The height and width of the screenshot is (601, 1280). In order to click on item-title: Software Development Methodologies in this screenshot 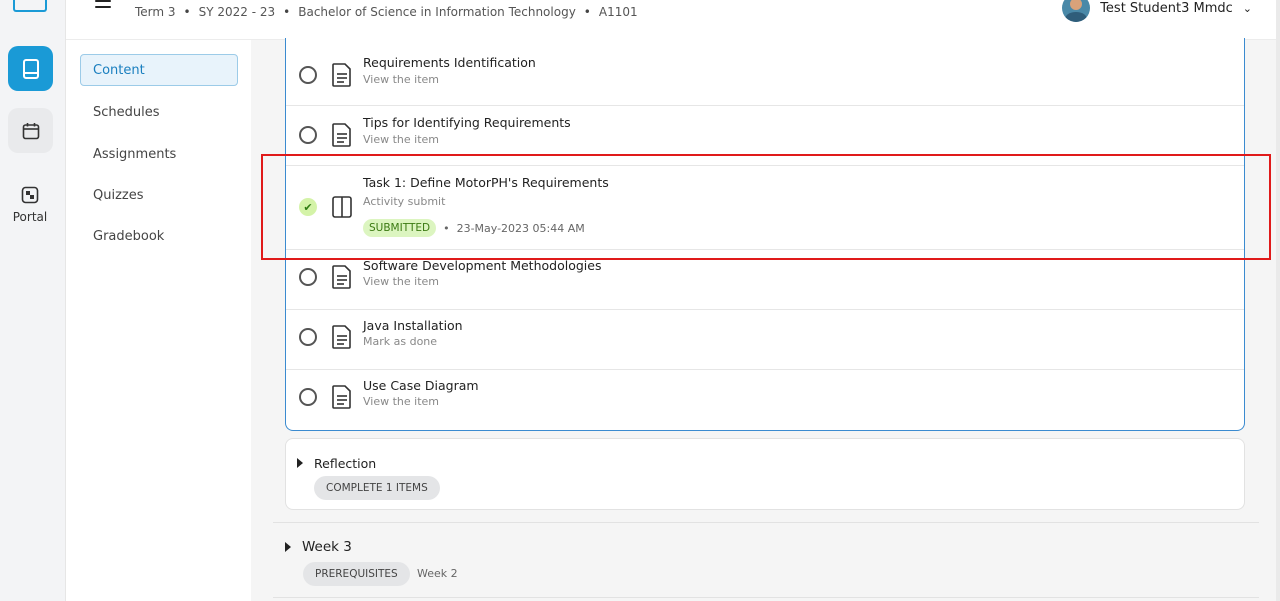, I will do `click(482, 265)`.